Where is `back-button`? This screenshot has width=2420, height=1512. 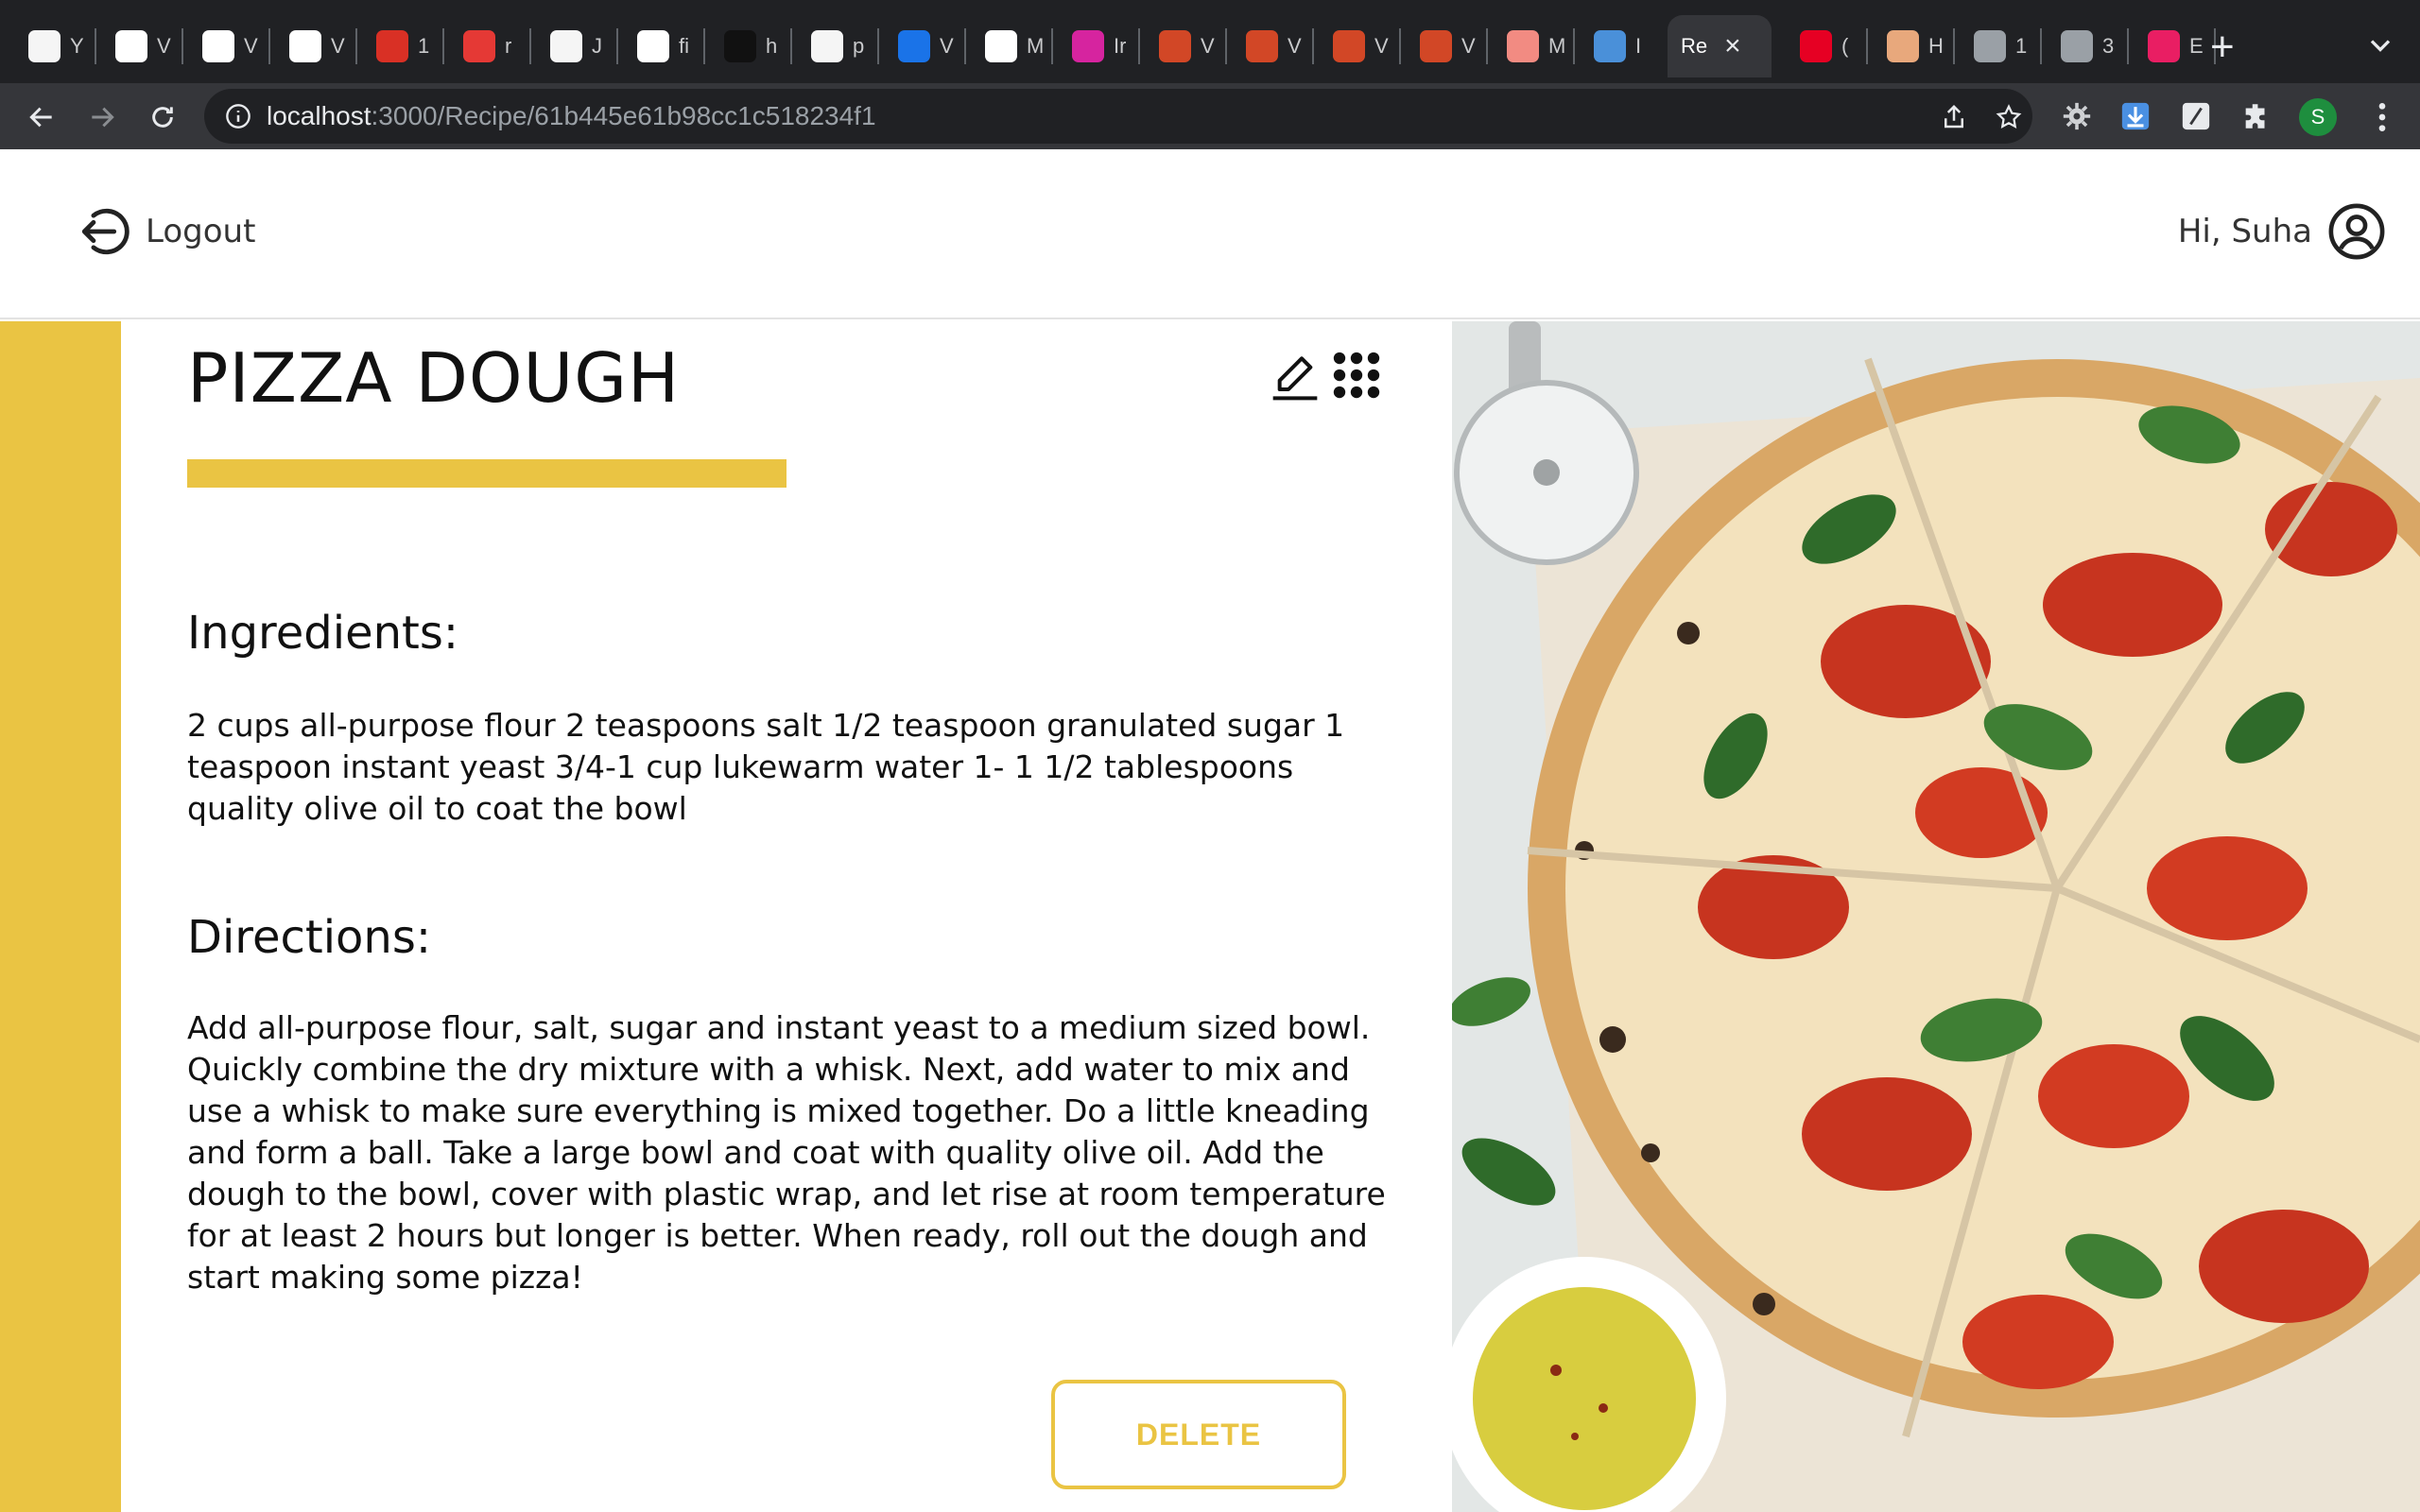 back-button is located at coordinates (41, 117).